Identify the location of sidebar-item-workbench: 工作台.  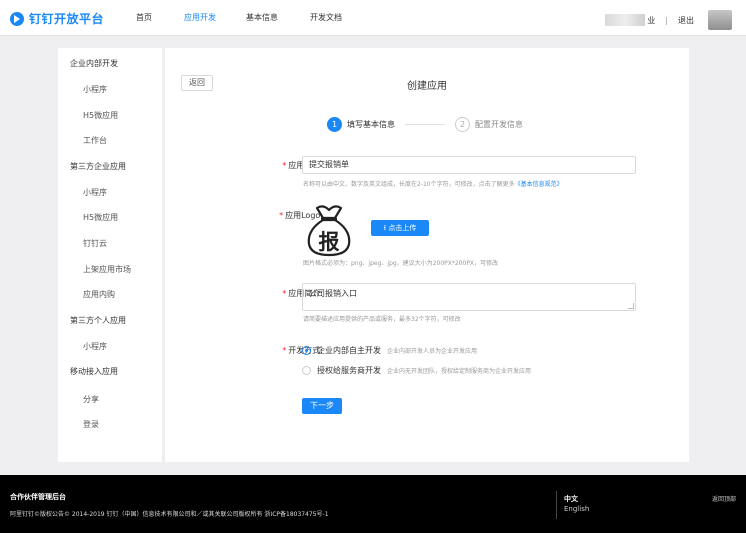
(95, 140).